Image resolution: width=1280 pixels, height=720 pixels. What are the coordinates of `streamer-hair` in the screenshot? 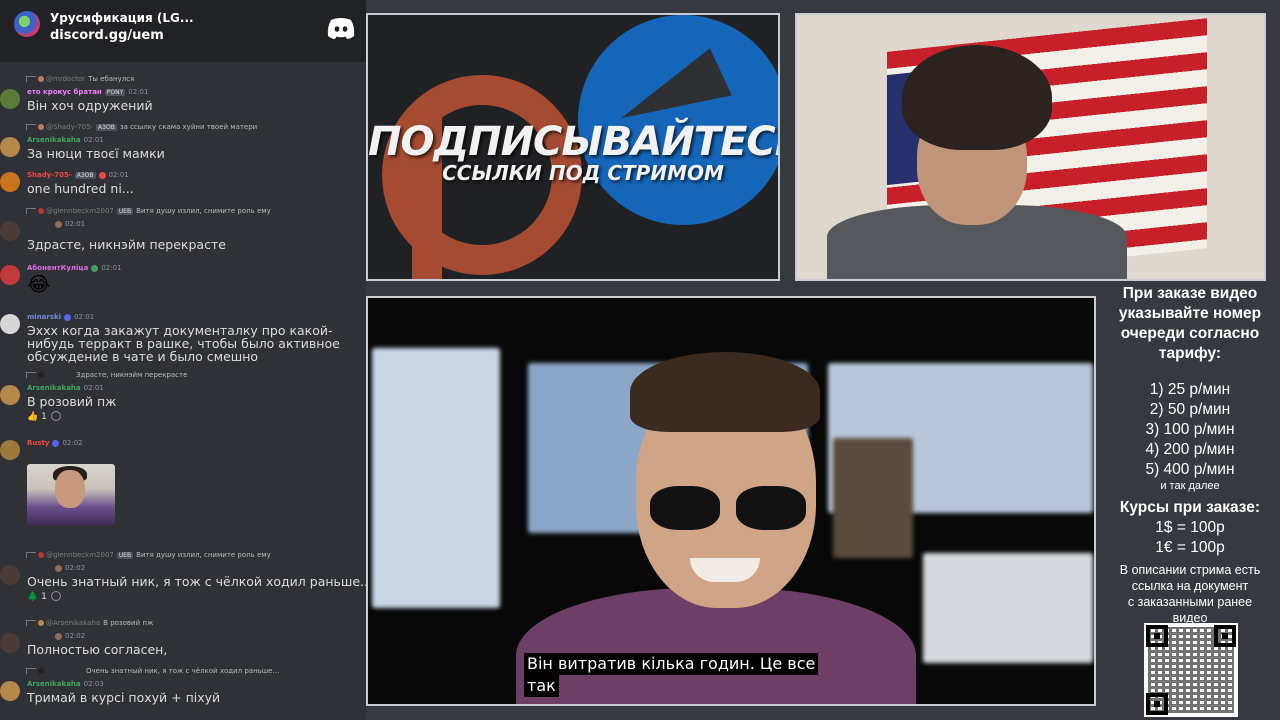 It's located at (977, 97).